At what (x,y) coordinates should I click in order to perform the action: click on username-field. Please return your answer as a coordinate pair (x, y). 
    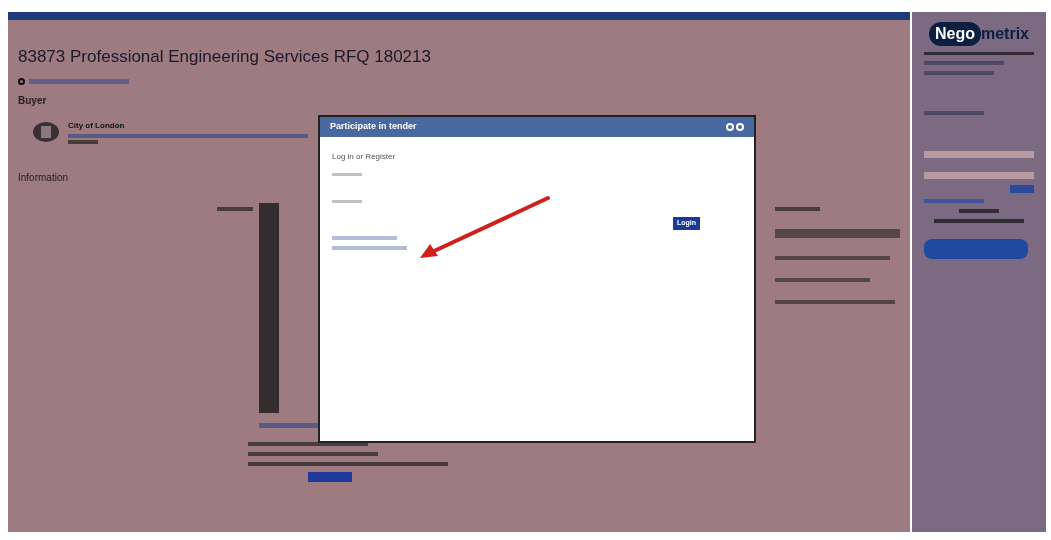
    Looking at the image, I should click on (979, 154).